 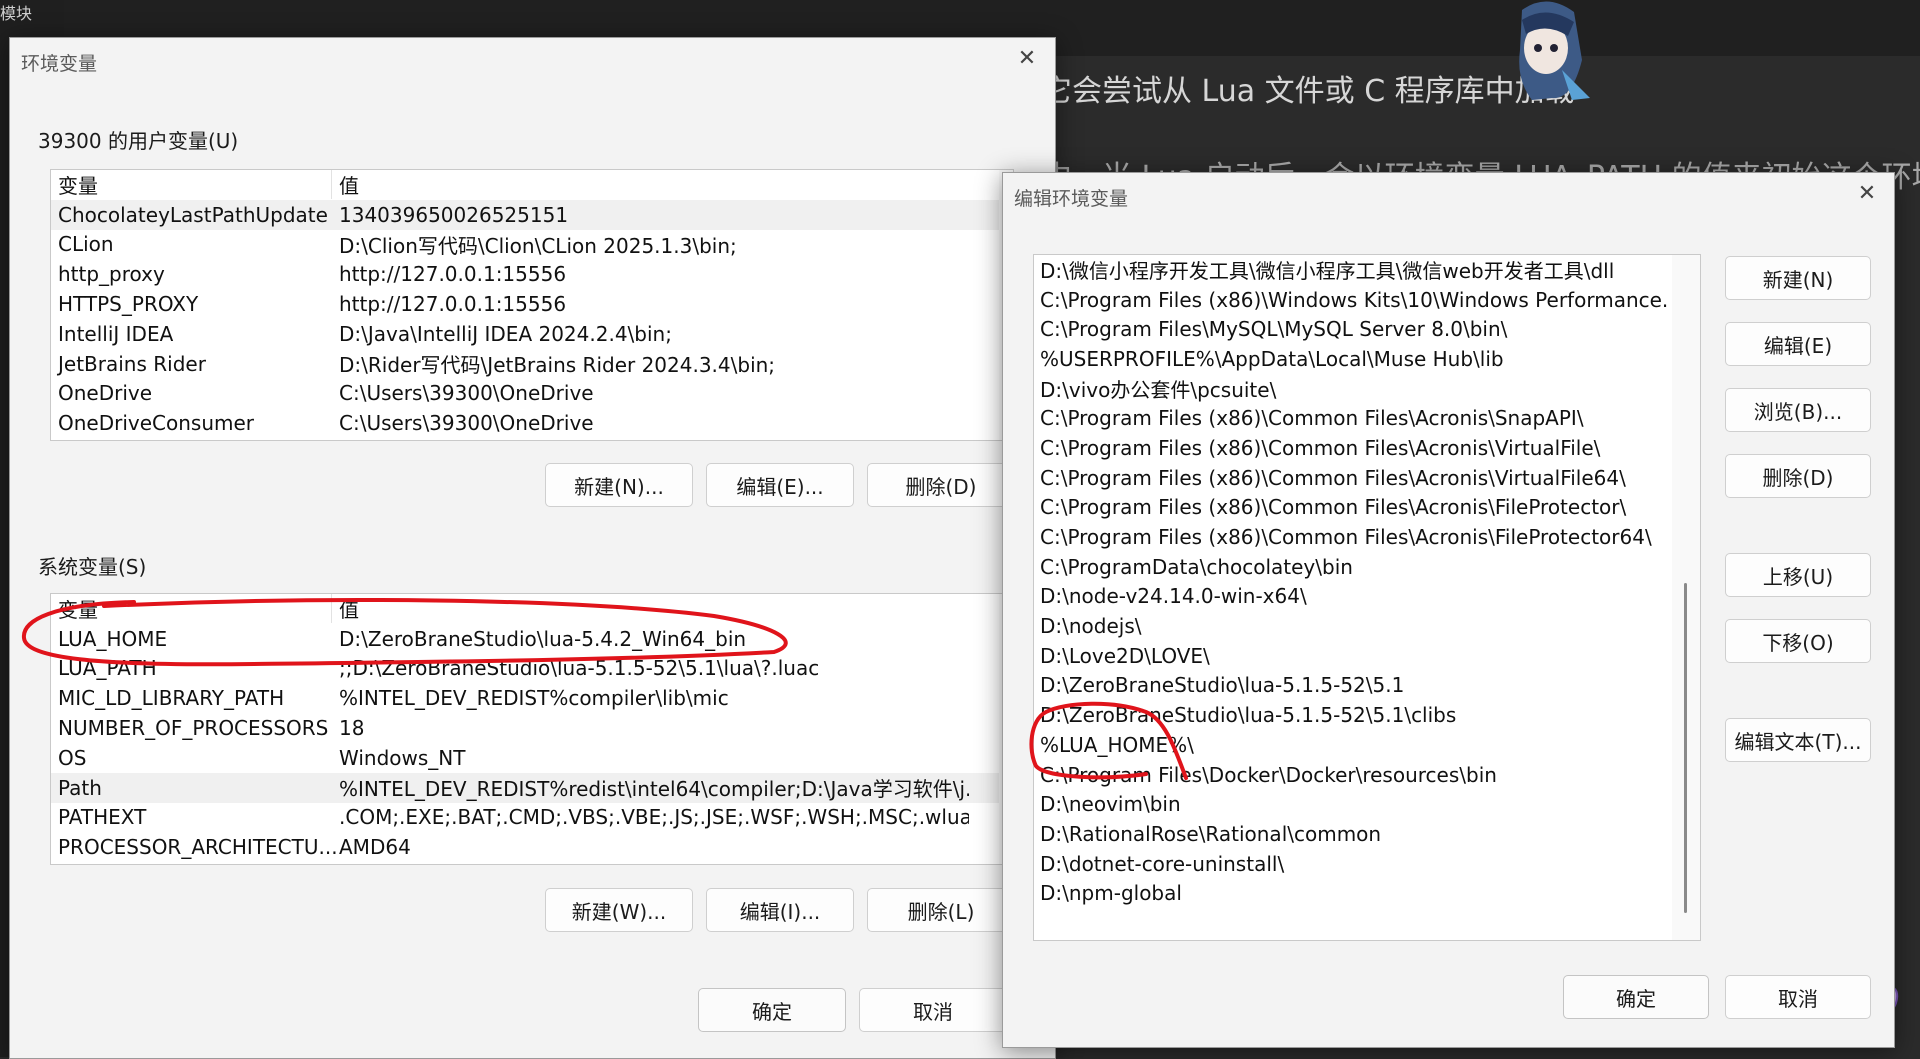 I want to click on move-down-button: 下移(O), so click(x=1798, y=641).